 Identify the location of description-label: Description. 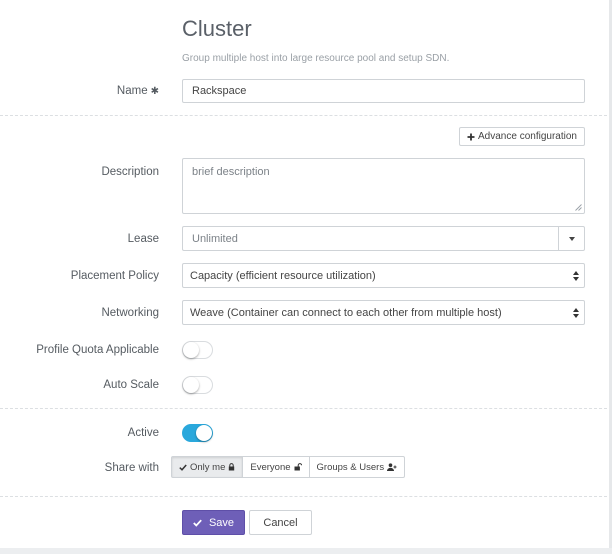
(130, 172).